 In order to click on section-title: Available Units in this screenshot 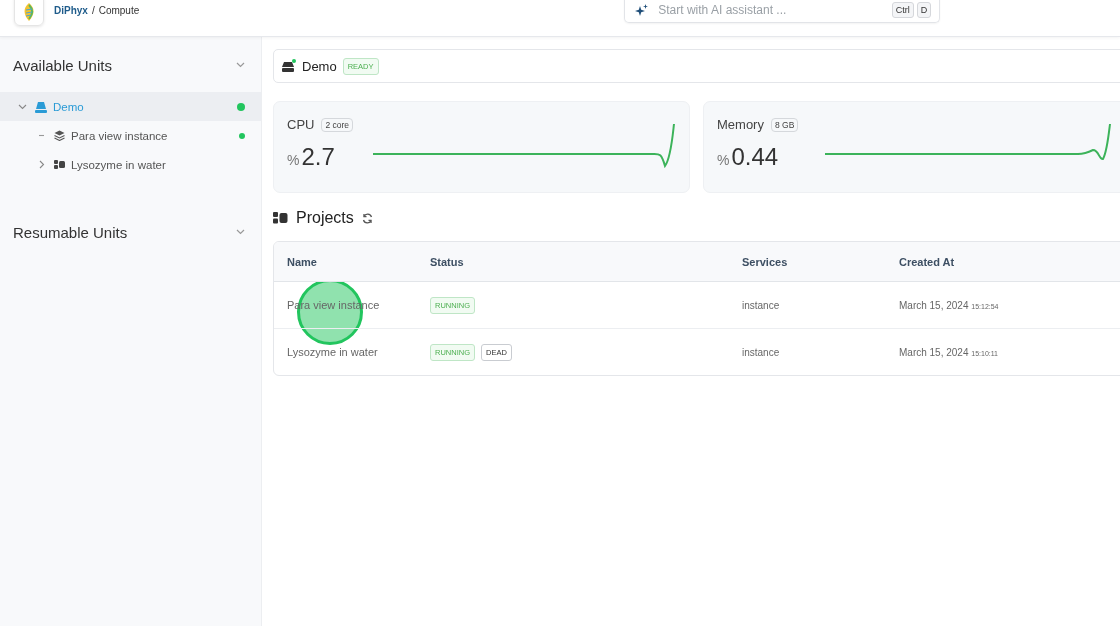, I will do `click(62, 65)`.